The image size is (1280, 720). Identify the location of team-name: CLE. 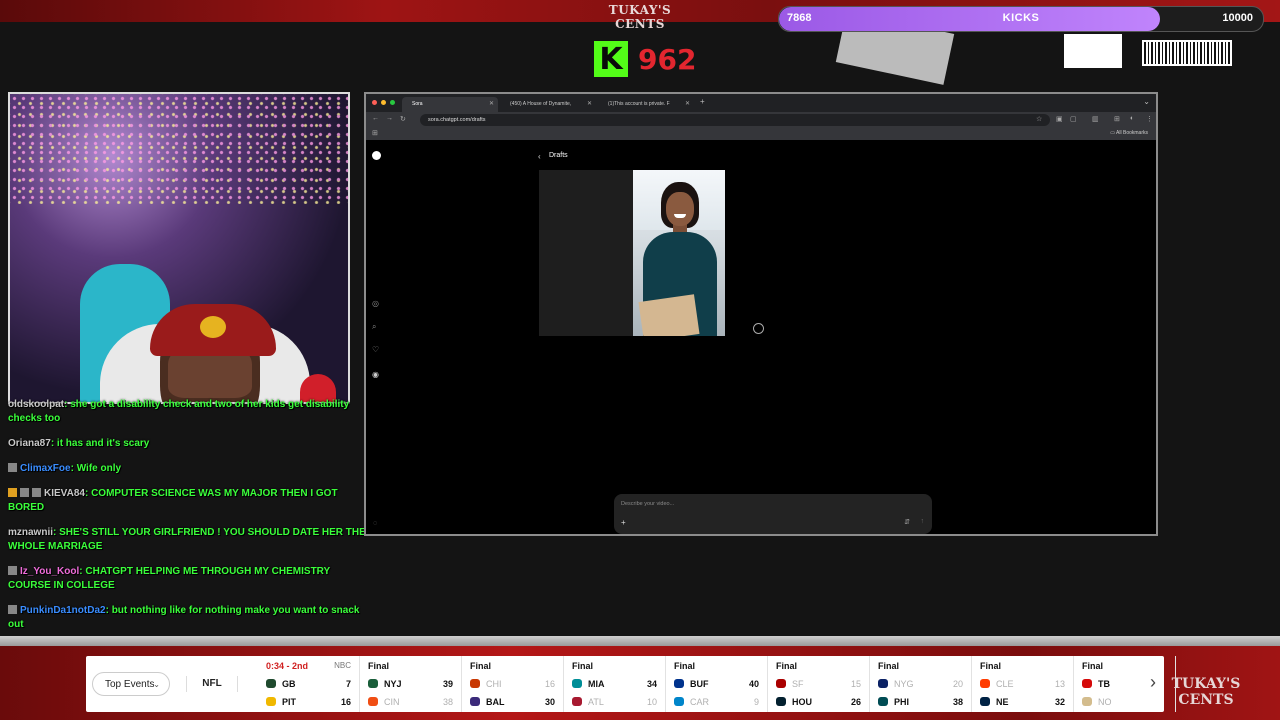
(1005, 684).